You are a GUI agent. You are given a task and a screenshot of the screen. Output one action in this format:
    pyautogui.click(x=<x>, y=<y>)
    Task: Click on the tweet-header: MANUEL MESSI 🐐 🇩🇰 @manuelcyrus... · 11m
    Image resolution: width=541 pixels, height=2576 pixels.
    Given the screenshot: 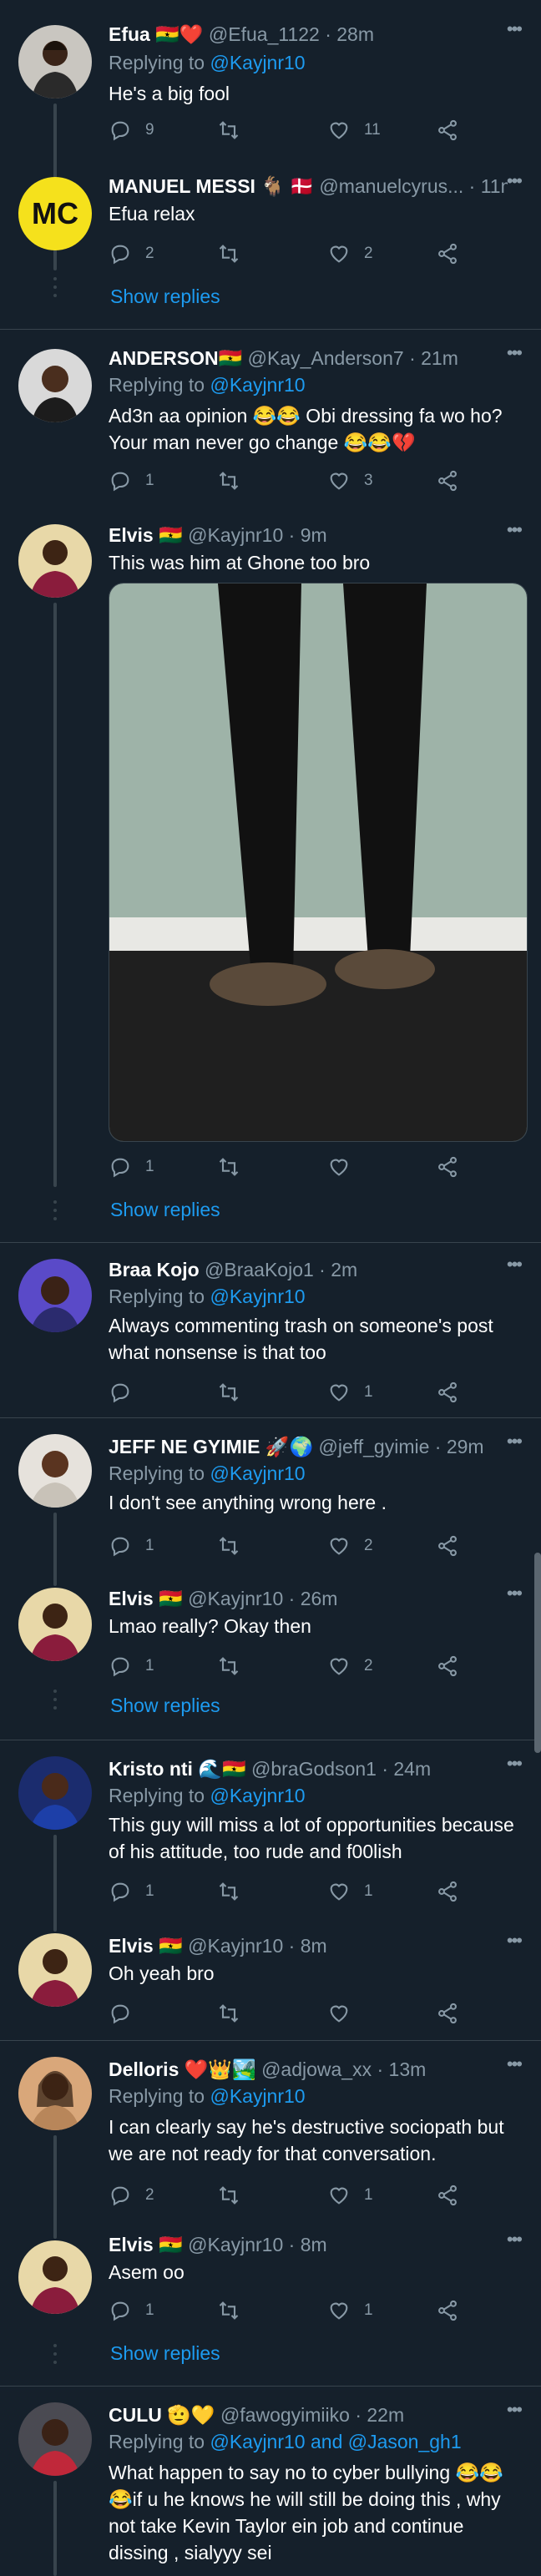 What is the action you would take?
    pyautogui.click(x=309, y=186)
    